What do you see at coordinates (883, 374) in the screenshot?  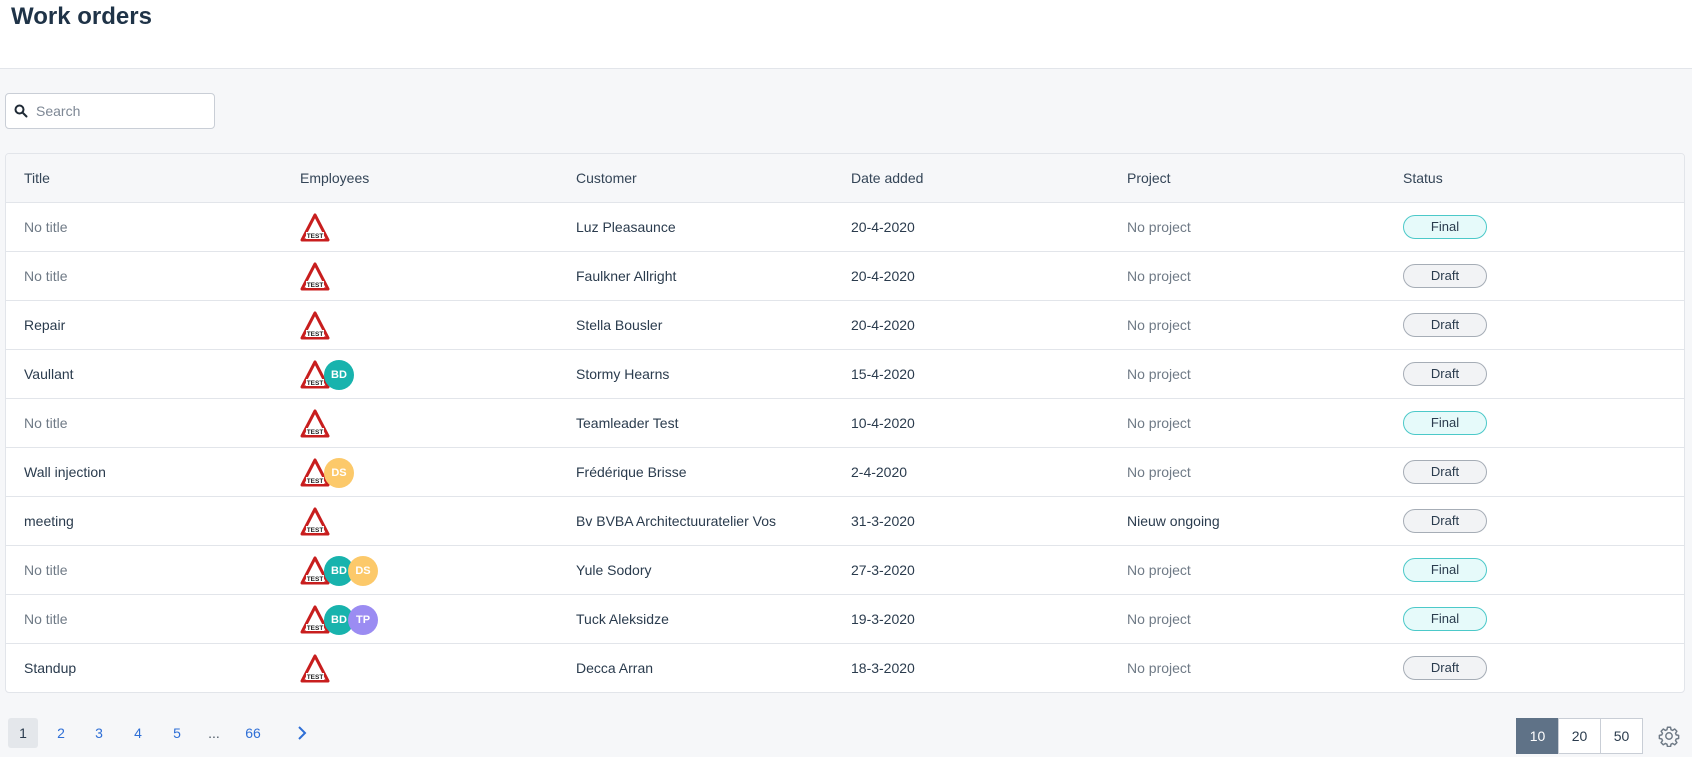 I see `cell-date-added: 15-4-2020` at bounding box center [883, 374].